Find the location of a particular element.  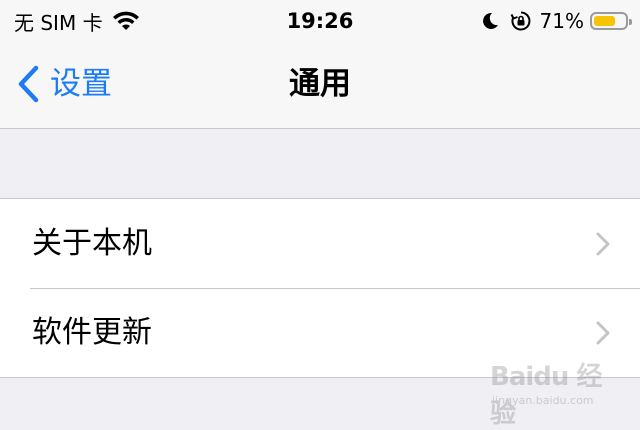

row-label: 软件更新 is located at coordinates (92, 332).